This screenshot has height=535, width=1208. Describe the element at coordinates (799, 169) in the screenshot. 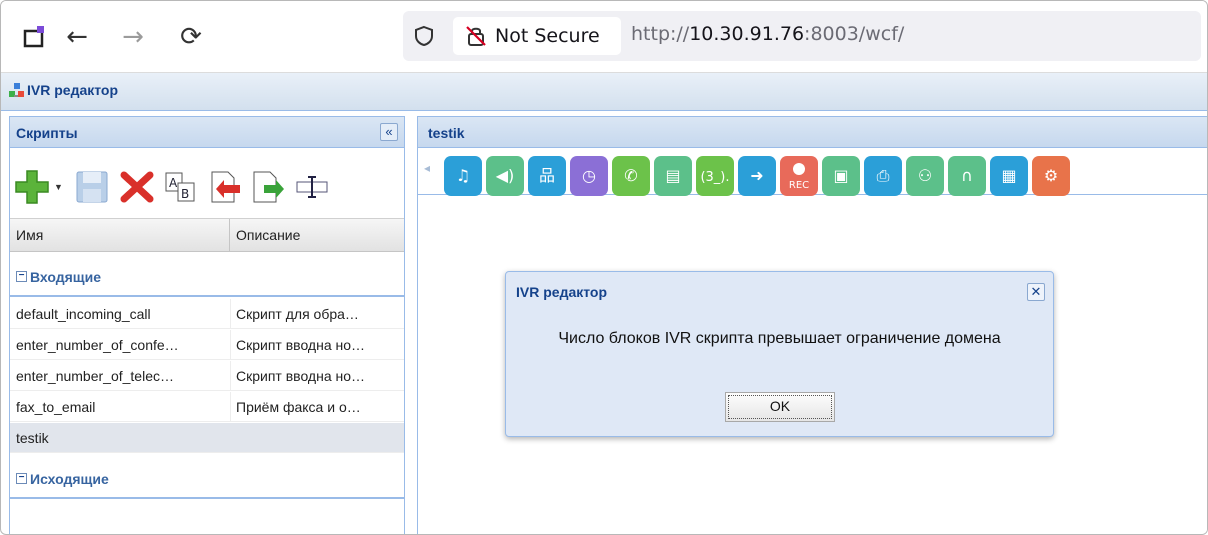

I see `record-dot-icon` at that location.